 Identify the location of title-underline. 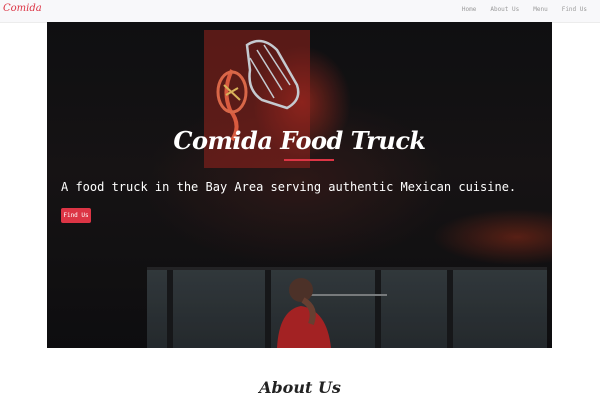
(309, 160).